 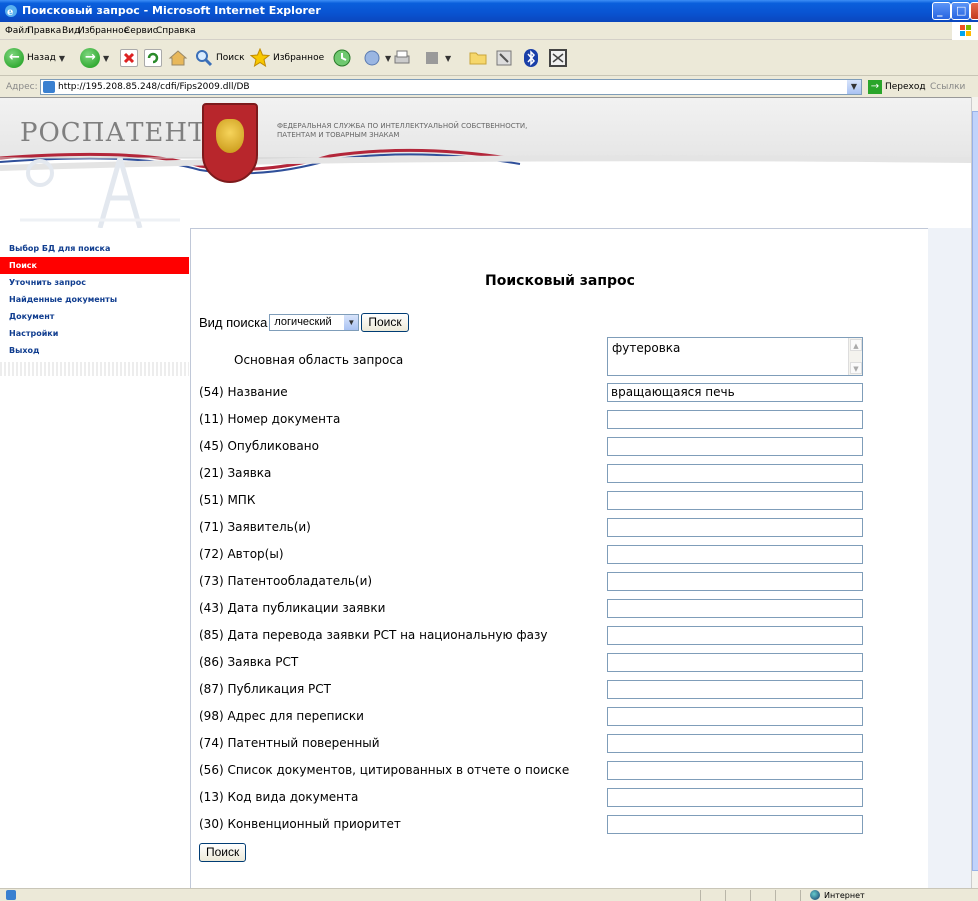 I want to click on folder-button, so click(x=478, y=58).